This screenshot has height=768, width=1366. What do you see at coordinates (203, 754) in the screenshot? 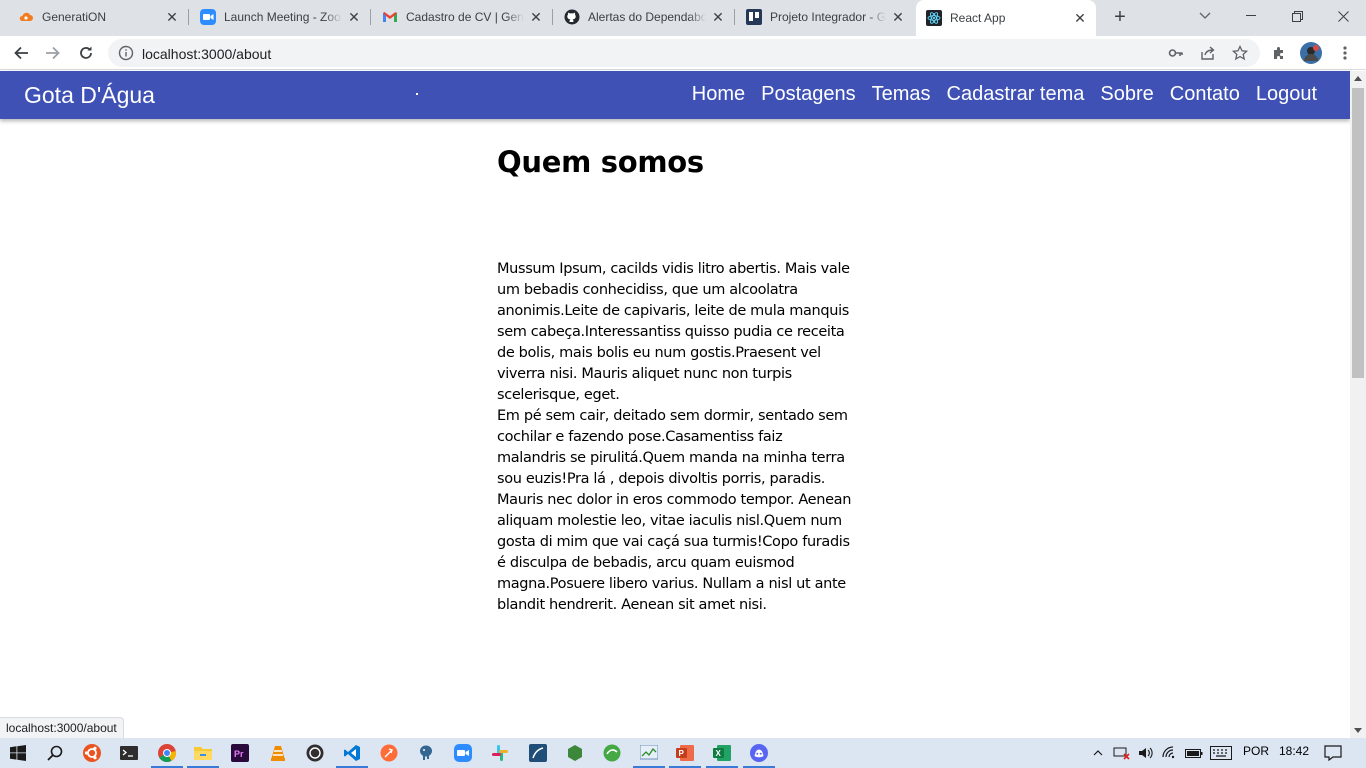
I see `file-explorer-icon` at bounding box center [203, 754].